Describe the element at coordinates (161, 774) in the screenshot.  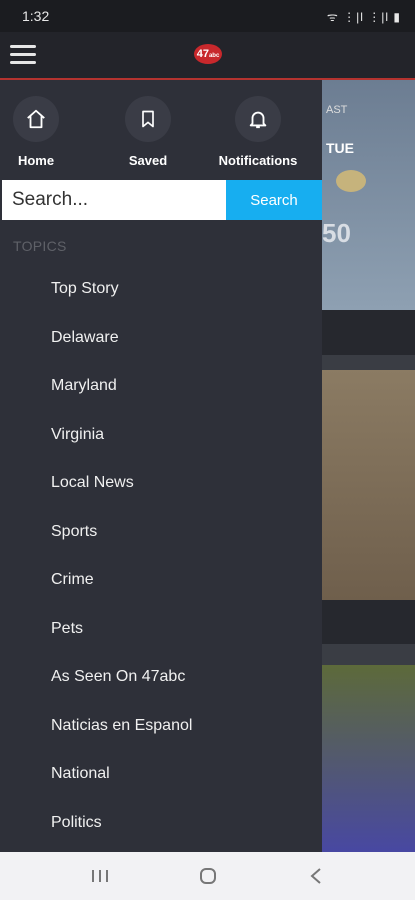
I see `topic-item-national: National` at that location.